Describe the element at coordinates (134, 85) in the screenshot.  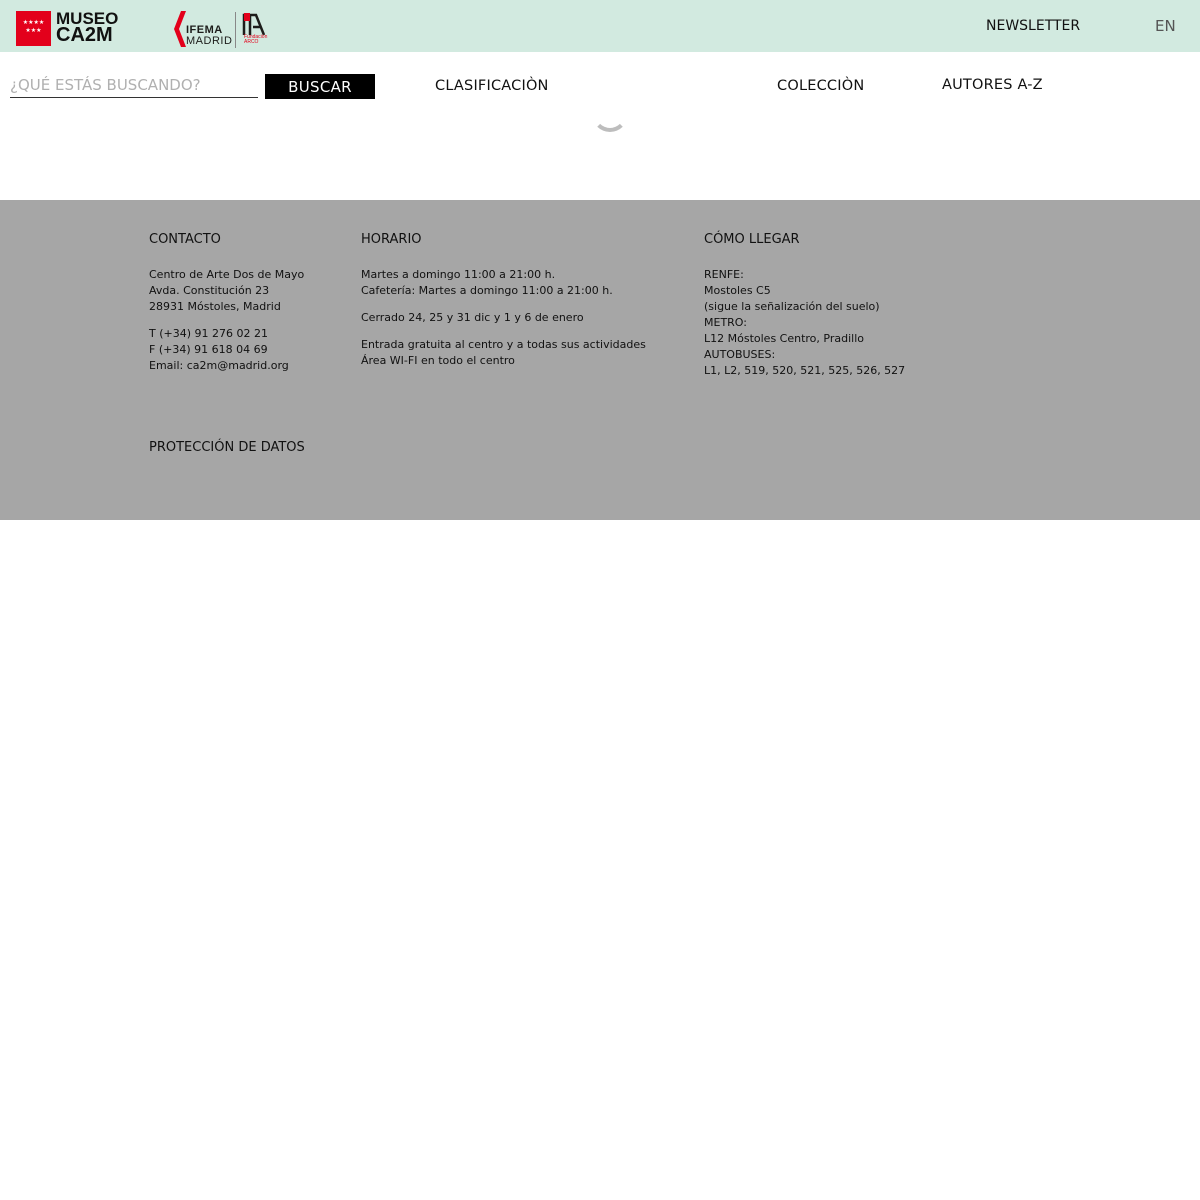
I see `search-input` at that location.